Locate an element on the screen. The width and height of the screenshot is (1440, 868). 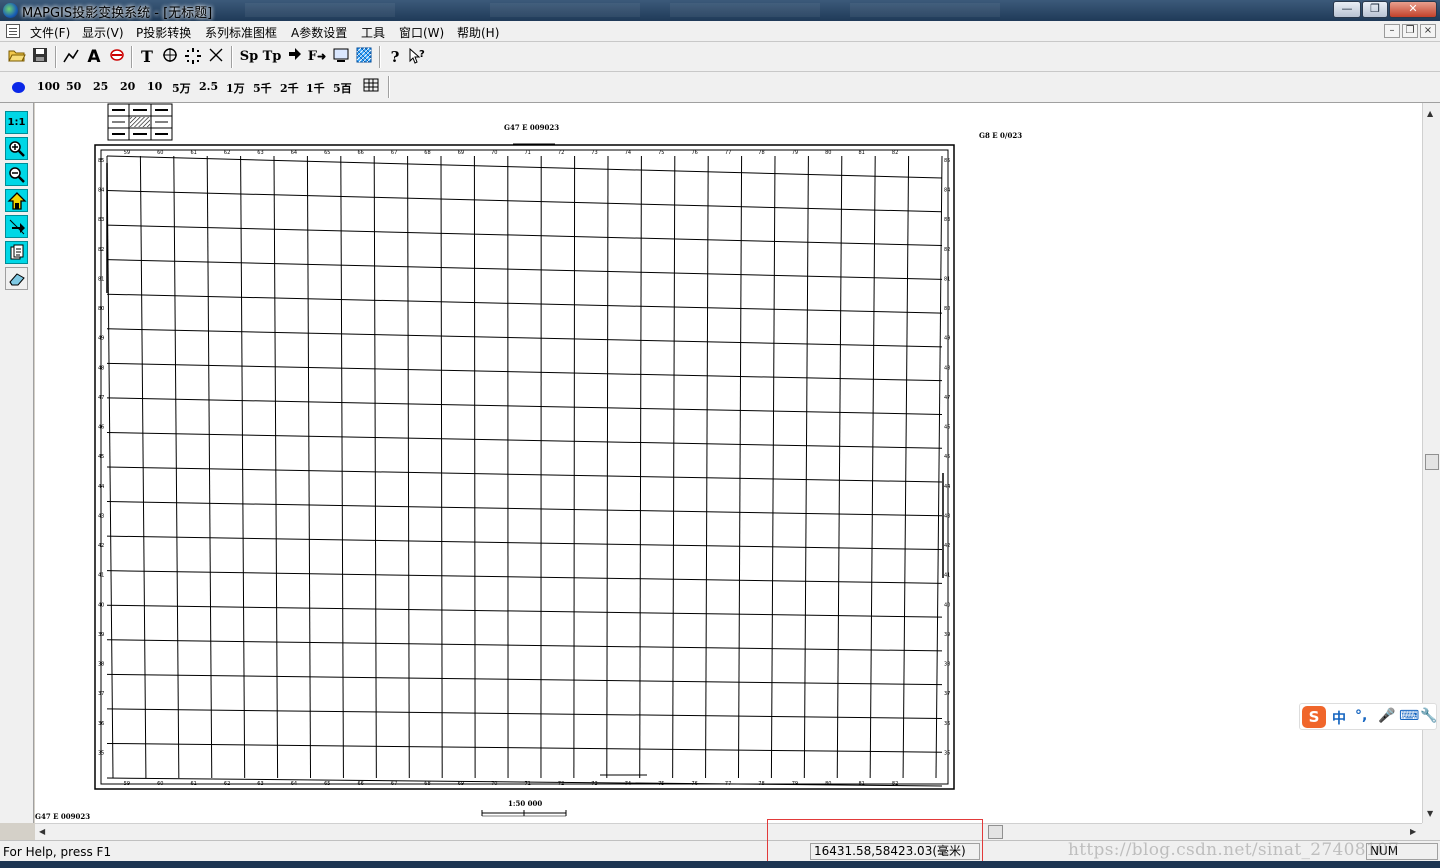
grid-tick-label: 61 is located at coordinates (194, 153).